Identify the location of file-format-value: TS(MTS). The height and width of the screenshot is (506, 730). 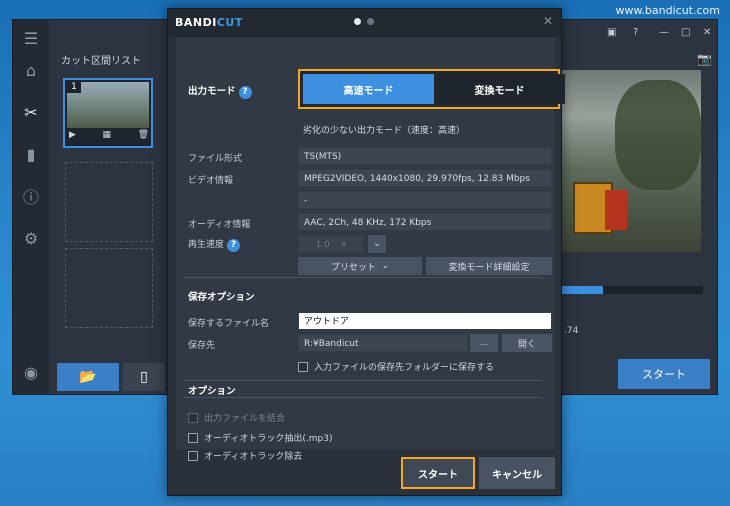
(425, 156).